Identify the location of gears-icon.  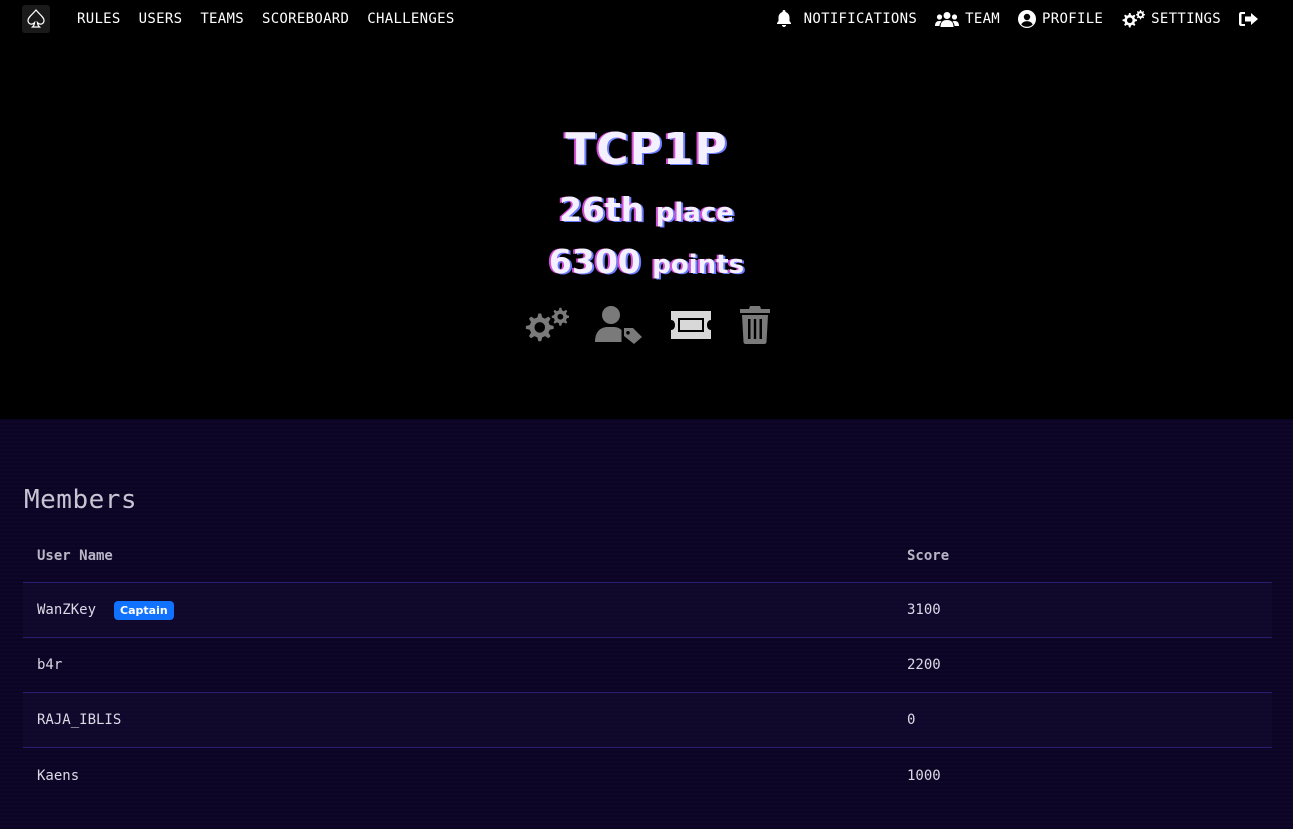
(547, 324).